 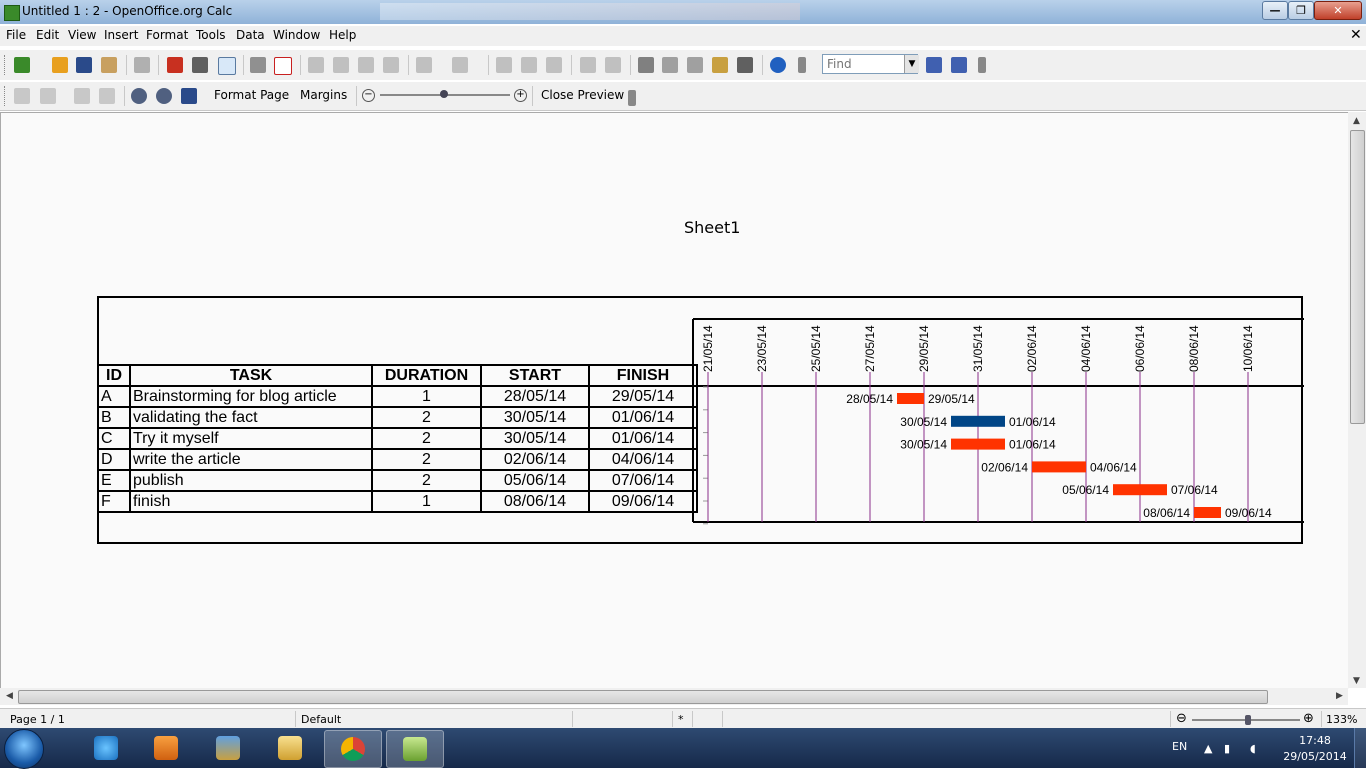 I want to click on menu-data: Data, so click(x=250, y=35).